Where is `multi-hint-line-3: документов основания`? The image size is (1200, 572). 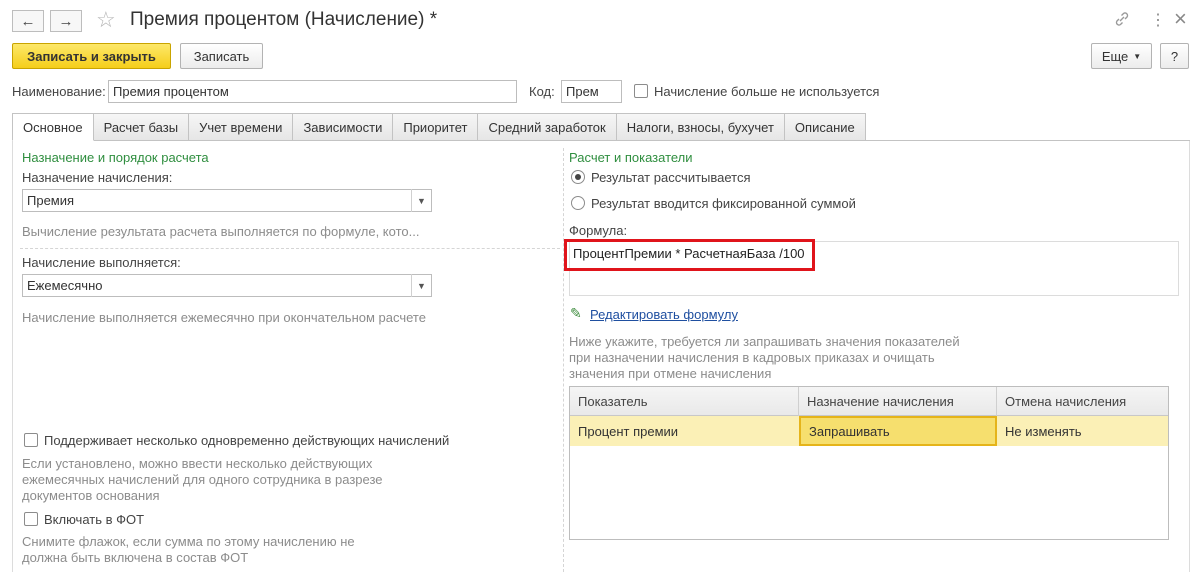 multi-hint-line-3: документов основания is located at coordinates (91, 495).